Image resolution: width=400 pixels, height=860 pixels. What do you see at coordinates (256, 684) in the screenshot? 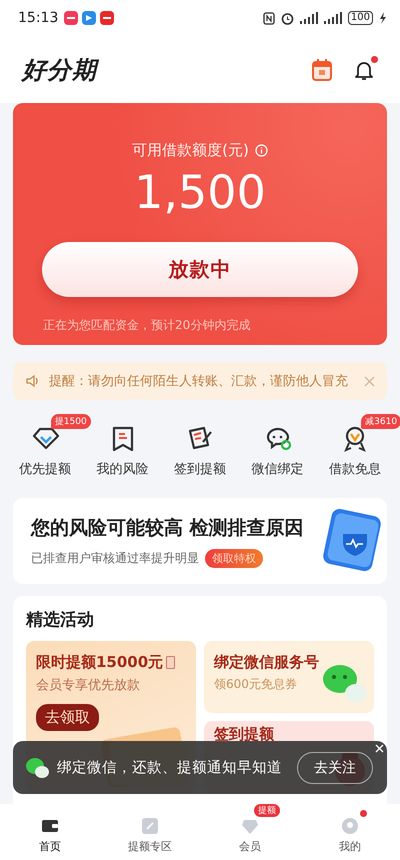
I see `activity-subtitle: 领600元免息券` at bounding box center [256, 684].